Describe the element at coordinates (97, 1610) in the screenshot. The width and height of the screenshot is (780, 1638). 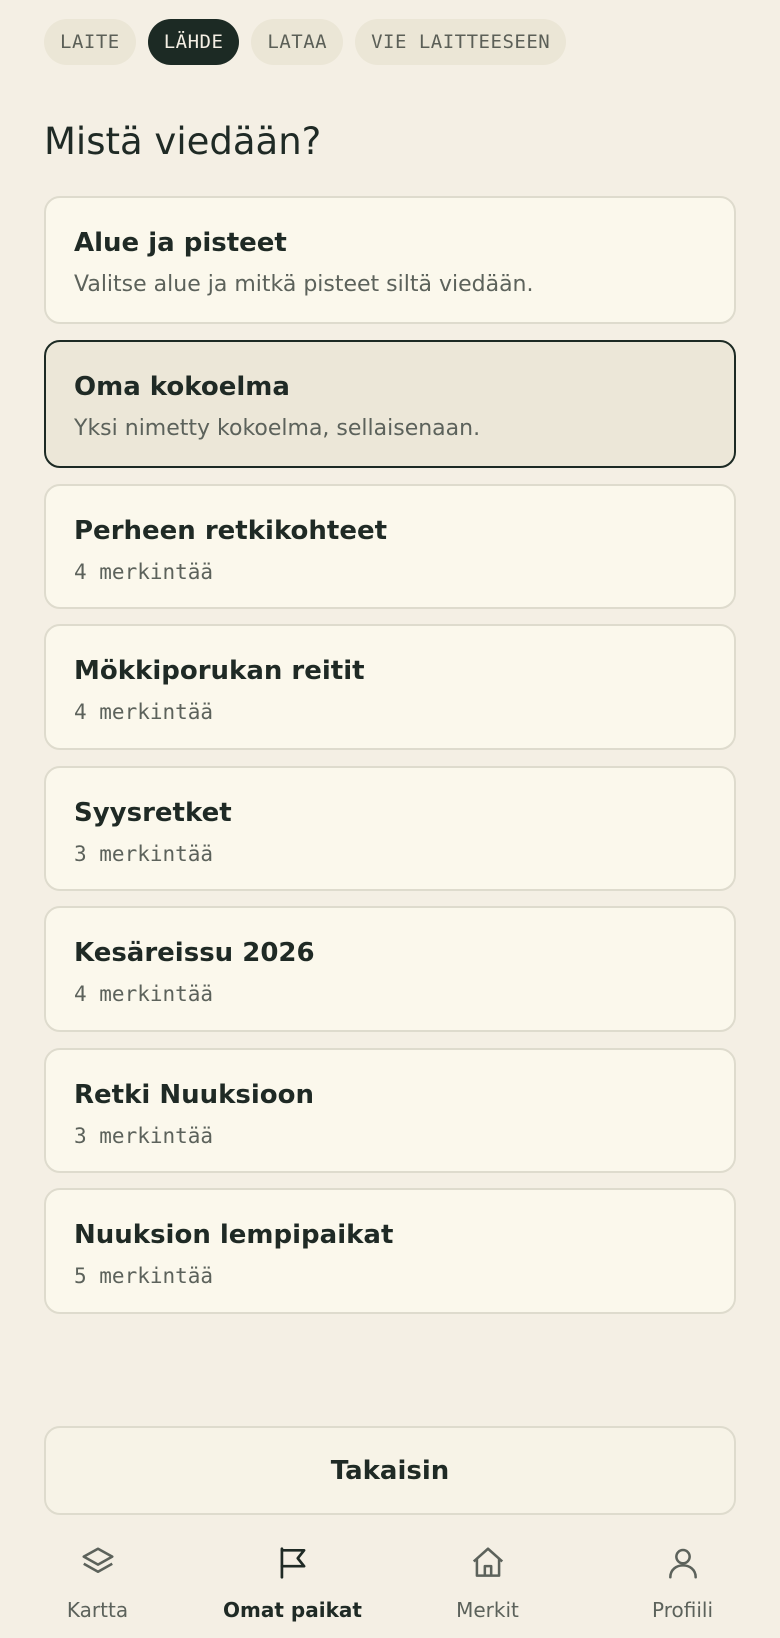
I see `nav-label: Kartta` at that location.